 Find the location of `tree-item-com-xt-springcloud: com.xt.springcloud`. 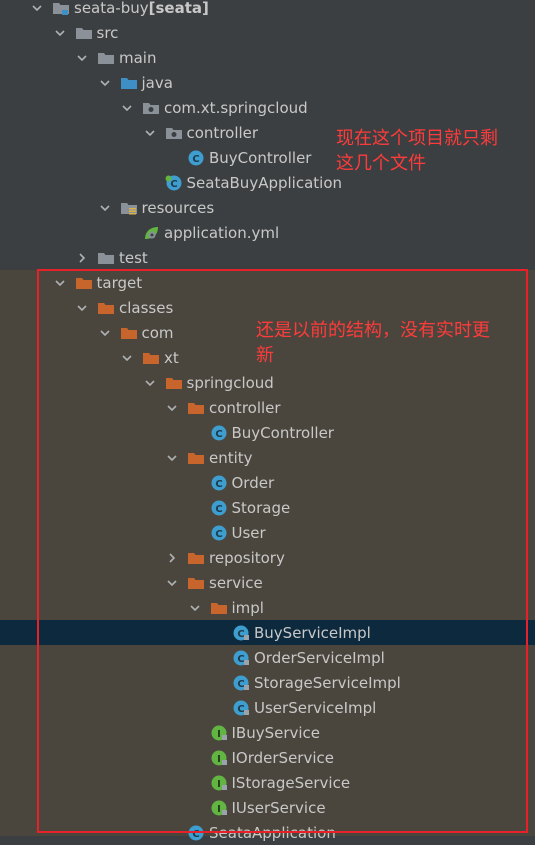

tree-item-com-xt-springcloud: com.xt.springcloud is located at coordinates (267, 107).